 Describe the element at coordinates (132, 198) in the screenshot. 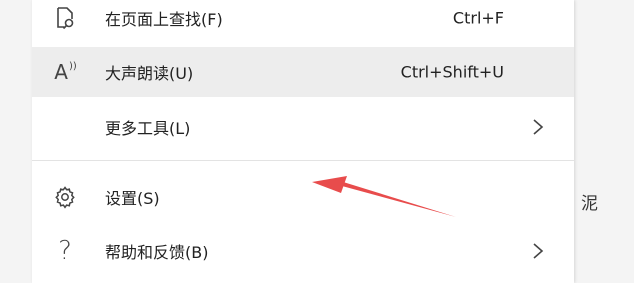

I see `menu-item-label: 设置(S)` at that location.